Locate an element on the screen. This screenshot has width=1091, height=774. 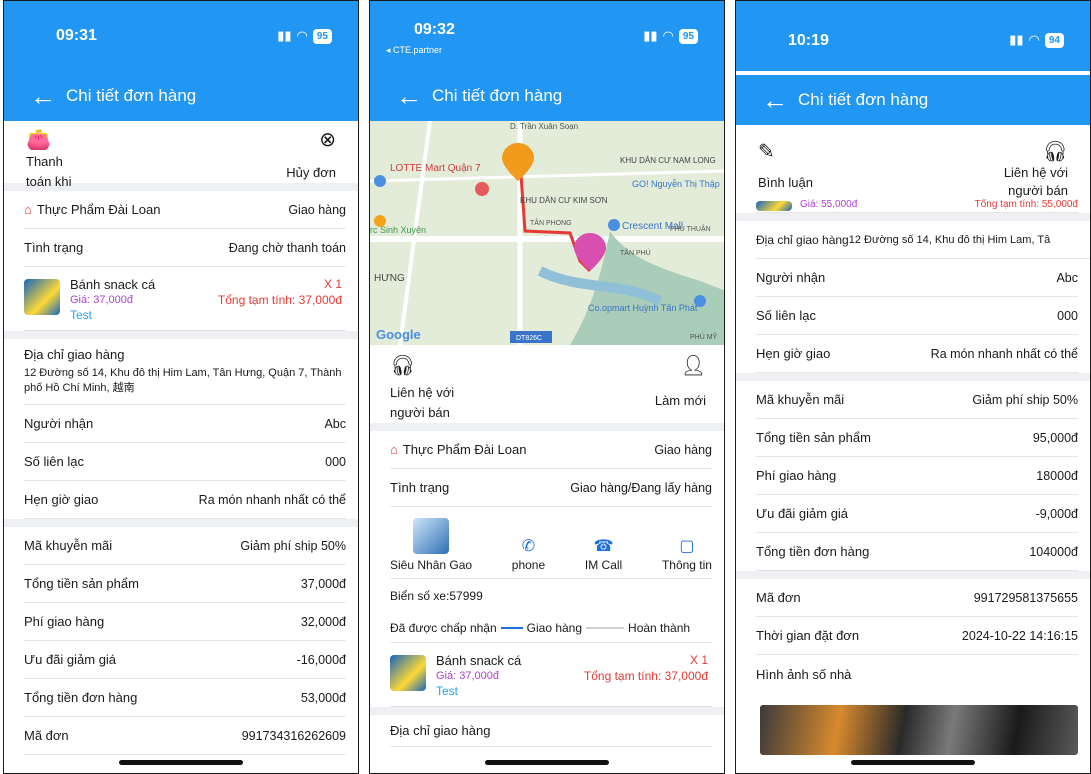
address-value: 12 Đường số 14, Khu đô thị Him Lam, Tâ is located at coordinates (949, 239).